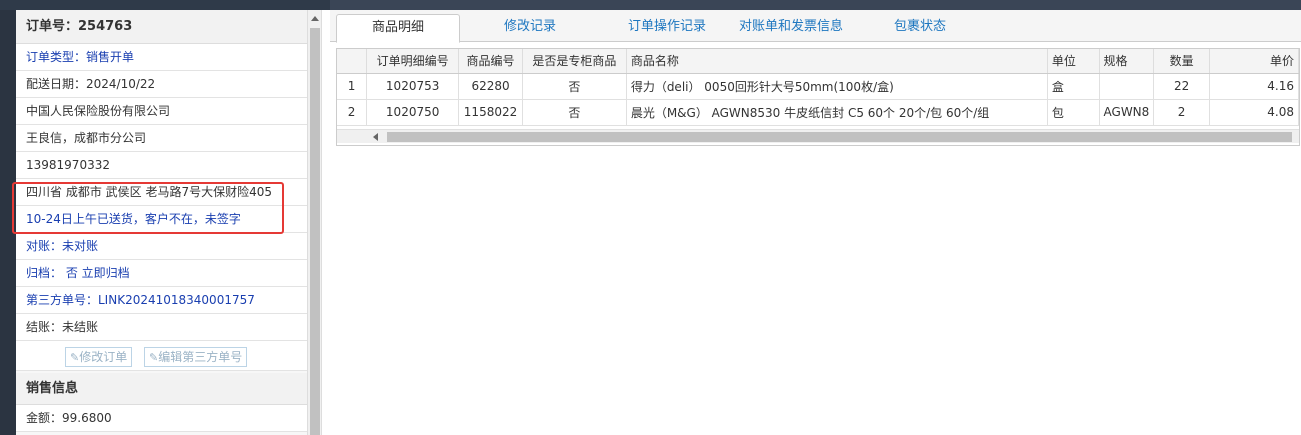 The height and width of the screenshot is (435, 1301). I want to click on col-spec: 规格, so click(1127, 61).